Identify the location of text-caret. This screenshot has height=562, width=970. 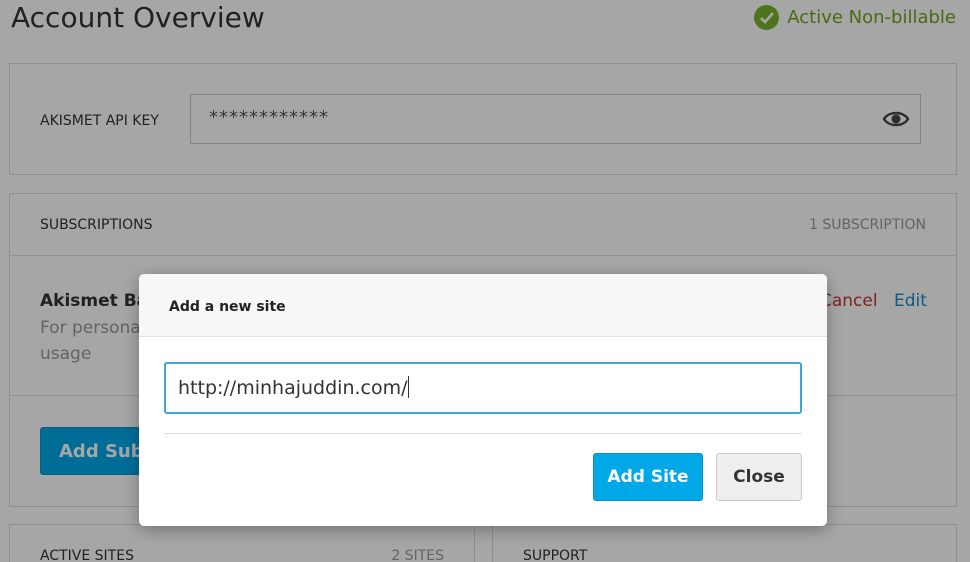
(408, 387).